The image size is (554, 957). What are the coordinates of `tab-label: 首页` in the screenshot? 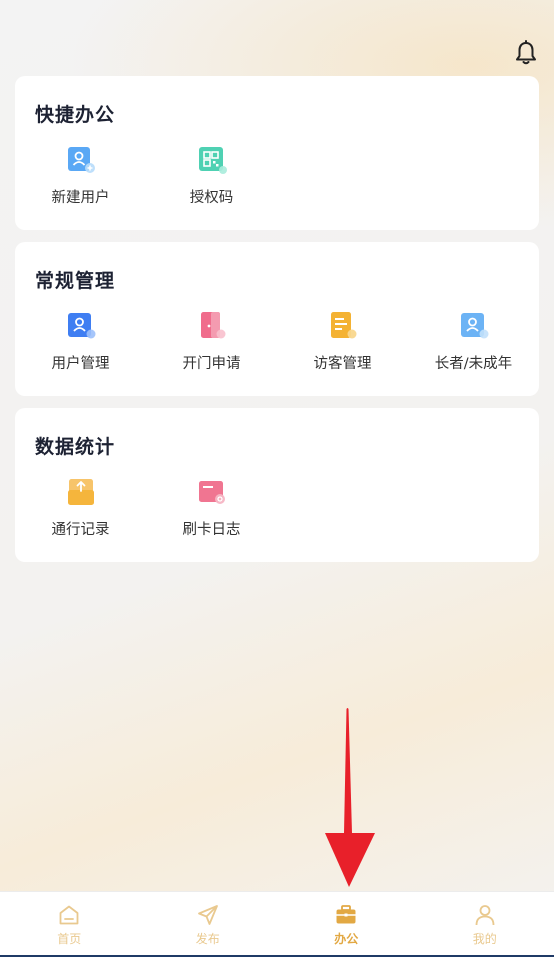 It's located at (69, 939).